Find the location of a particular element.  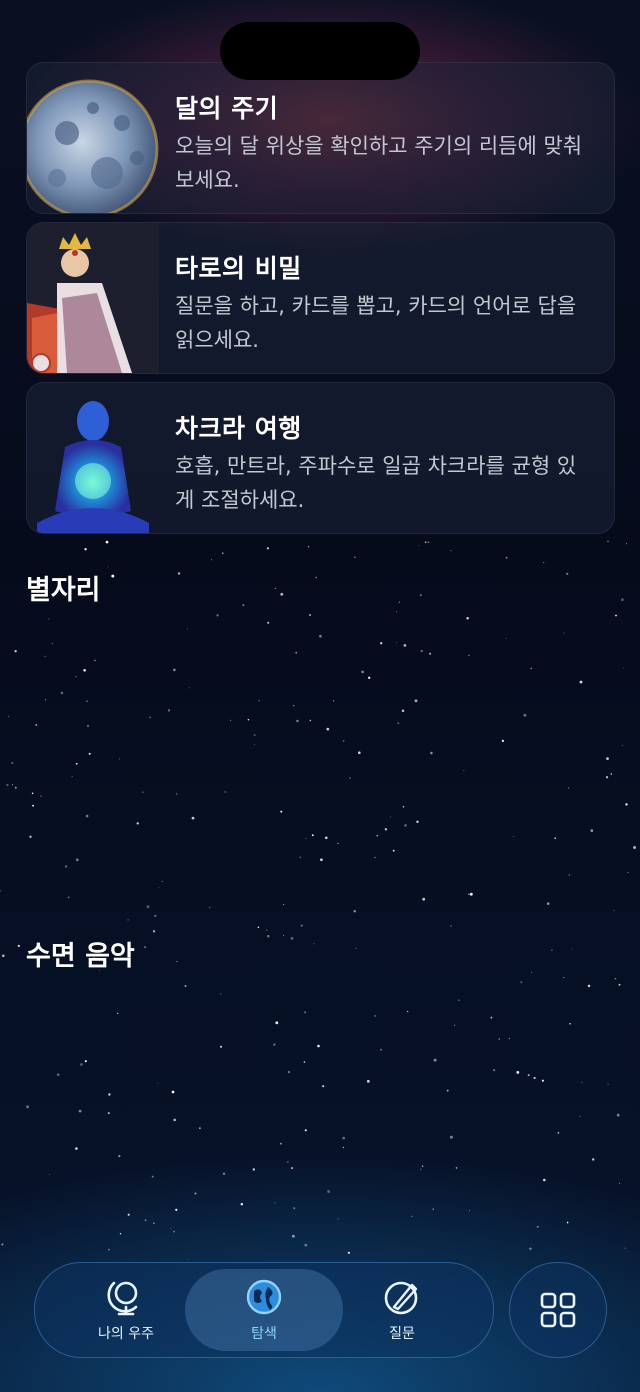

tab-question: 질문 is located at coordinates (402, 1310).